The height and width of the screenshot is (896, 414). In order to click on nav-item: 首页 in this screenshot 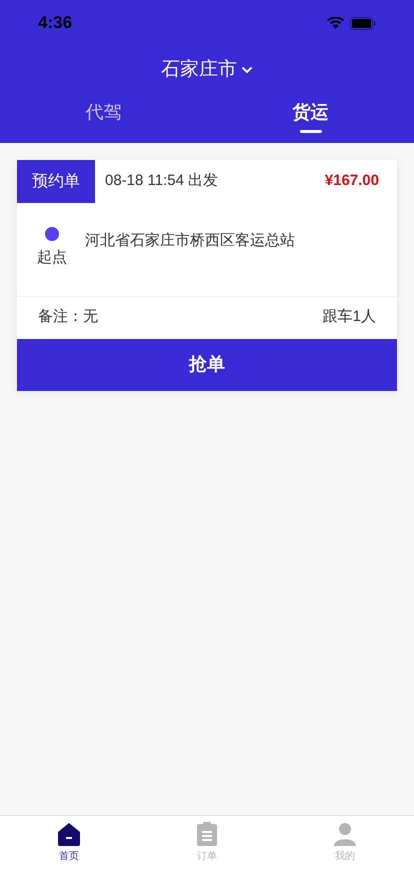, I will do `click(69, 843)`.